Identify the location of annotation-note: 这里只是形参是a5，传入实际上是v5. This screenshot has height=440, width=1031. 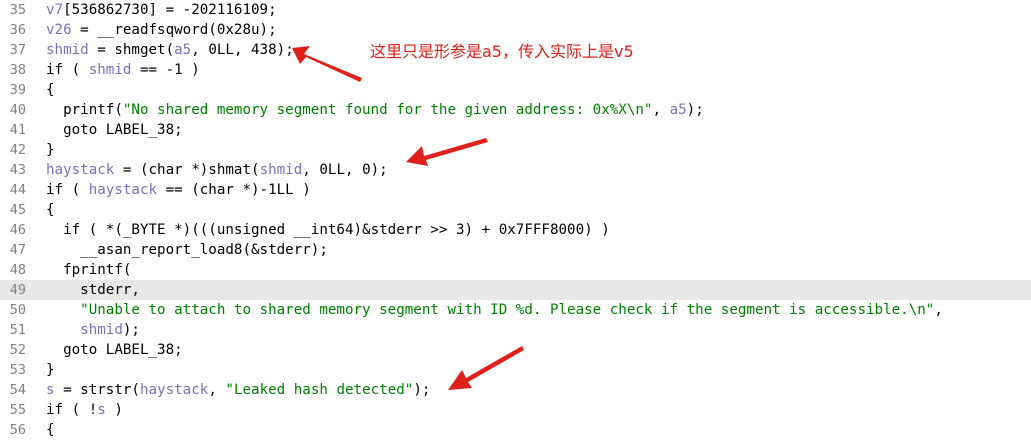
(502, 51).